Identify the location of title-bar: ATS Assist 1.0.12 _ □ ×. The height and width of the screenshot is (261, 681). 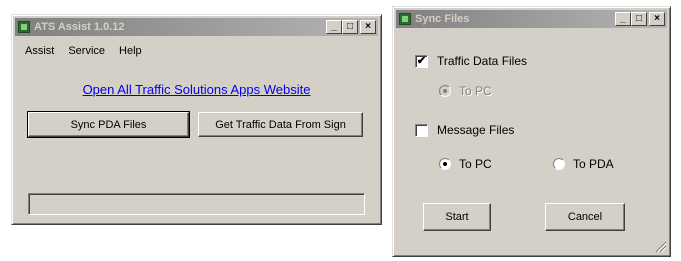
(196, 27).